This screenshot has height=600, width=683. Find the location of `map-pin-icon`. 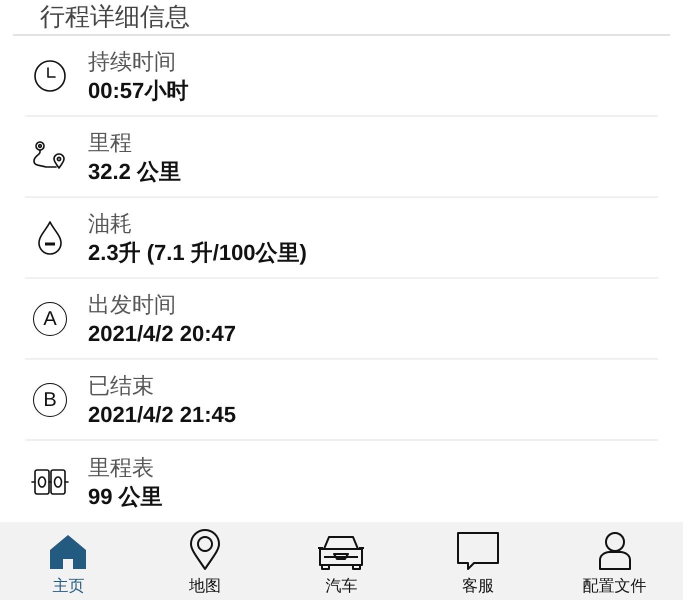

map-pin-icon is located at coordinates (204, 550).